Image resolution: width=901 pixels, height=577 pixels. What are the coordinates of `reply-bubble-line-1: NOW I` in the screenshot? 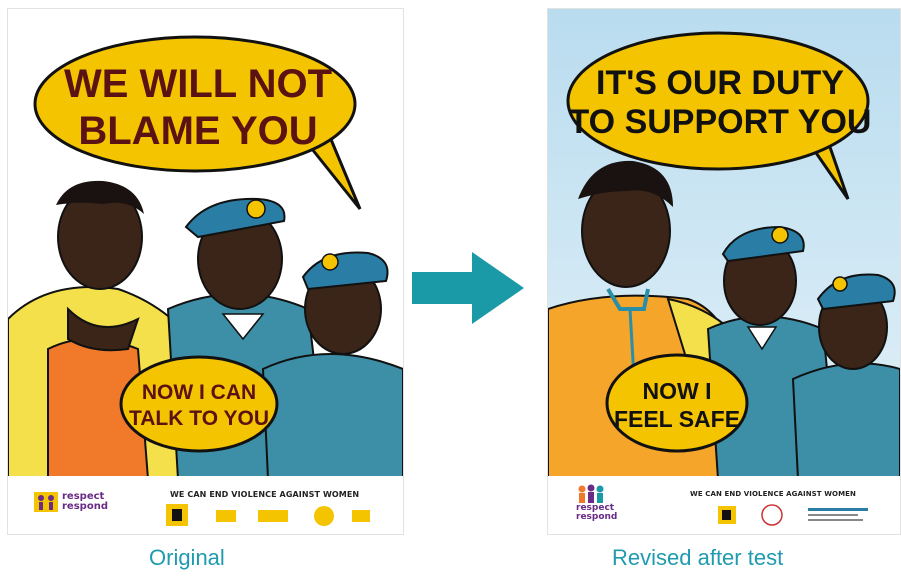 It's located at (677, 391).